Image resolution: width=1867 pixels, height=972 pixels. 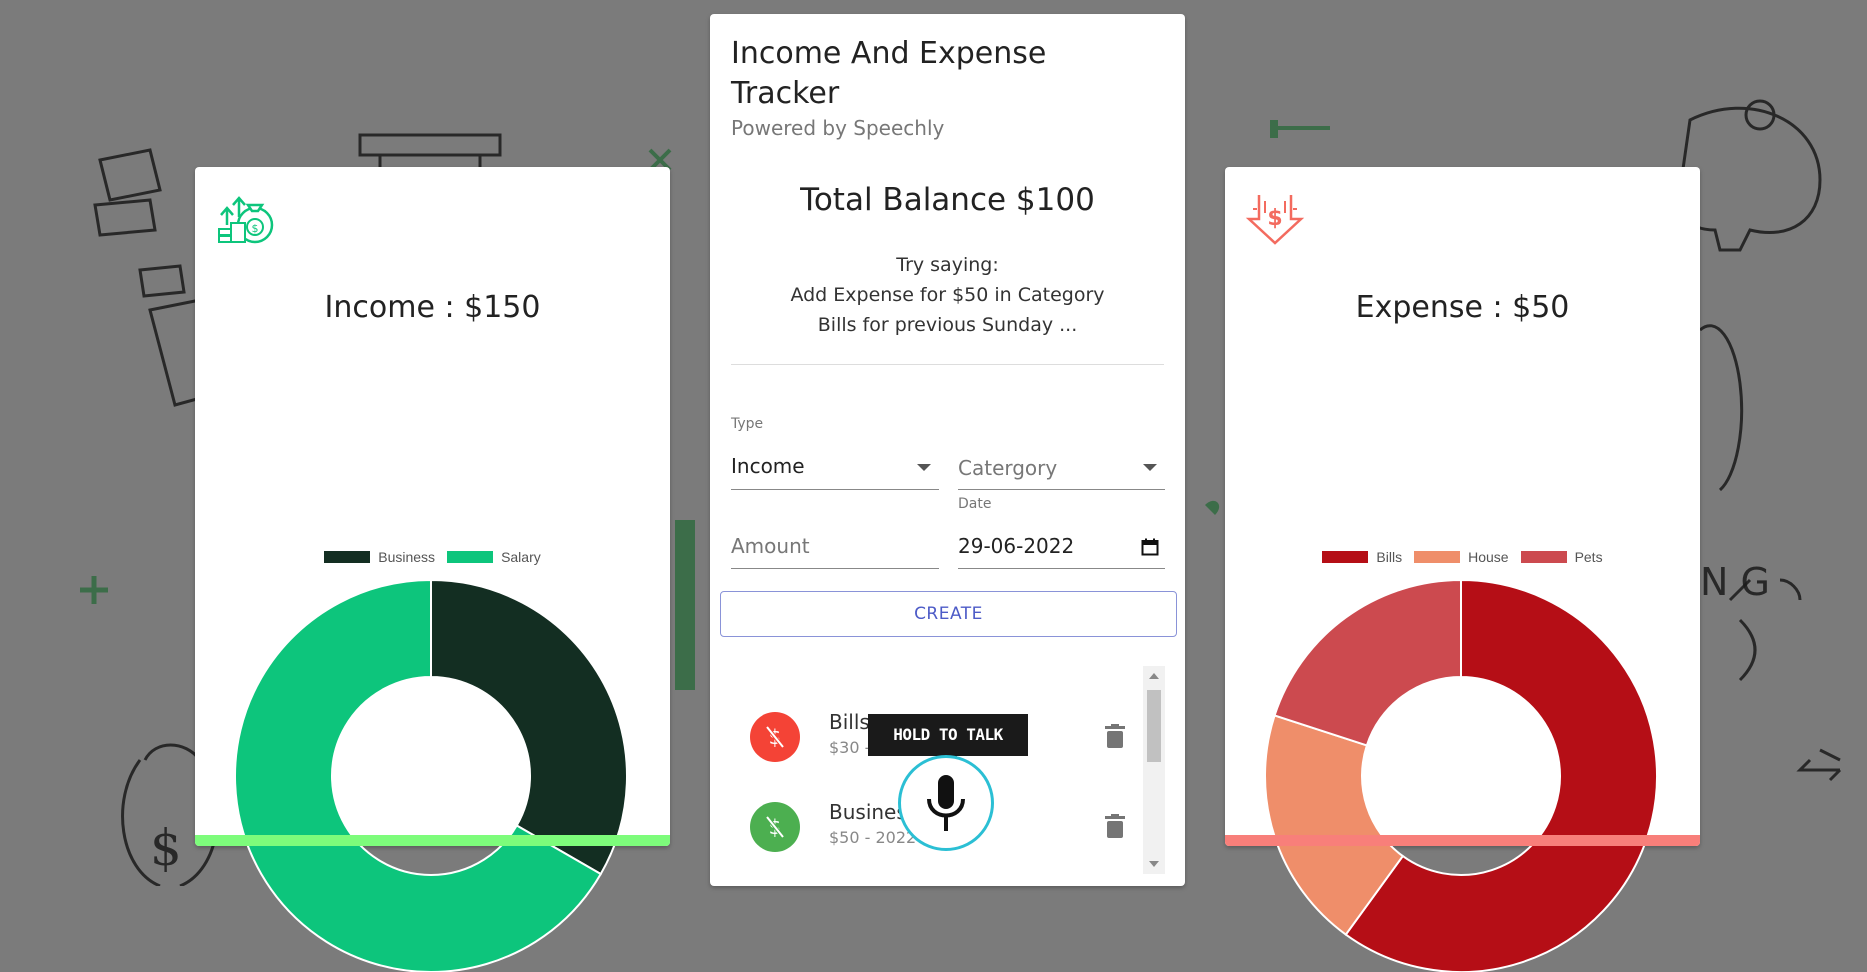 I want to click on create-button: CREATE, so click(x=948, y=614).